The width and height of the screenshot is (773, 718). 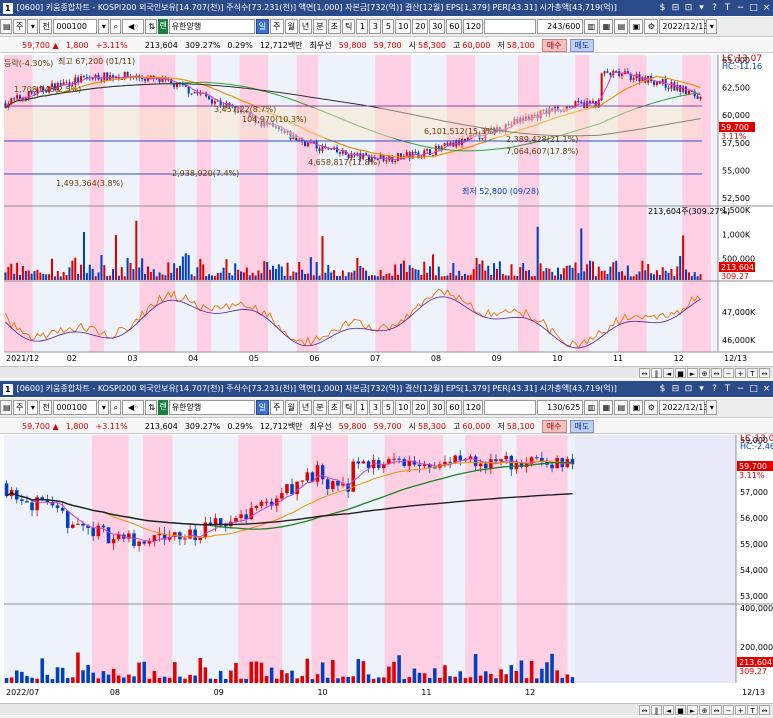 What do you see at coordinates (739, 340) in the screenshot?
I see `oscillator-axis-label: 46,000K` at bounding box center [739, 340].